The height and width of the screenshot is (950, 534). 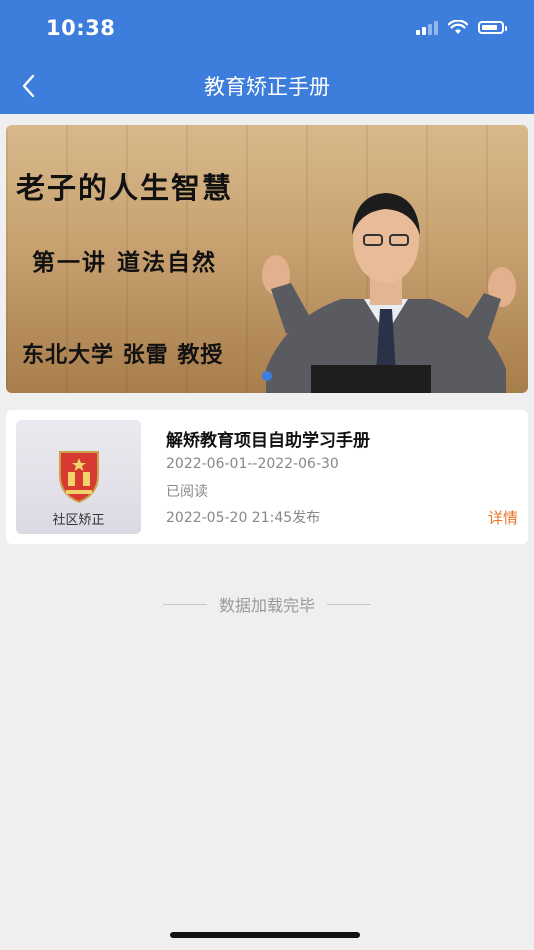 I want to click on load-complete-indicator: 数据加载完毕, so click(x=267, y=604).